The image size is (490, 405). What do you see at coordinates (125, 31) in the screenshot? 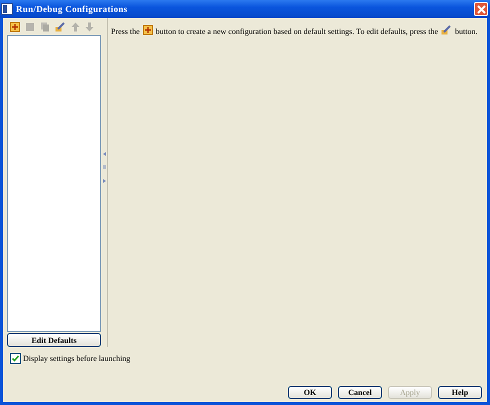
I see `message-text: Press the` at bounding box center [125, 31].